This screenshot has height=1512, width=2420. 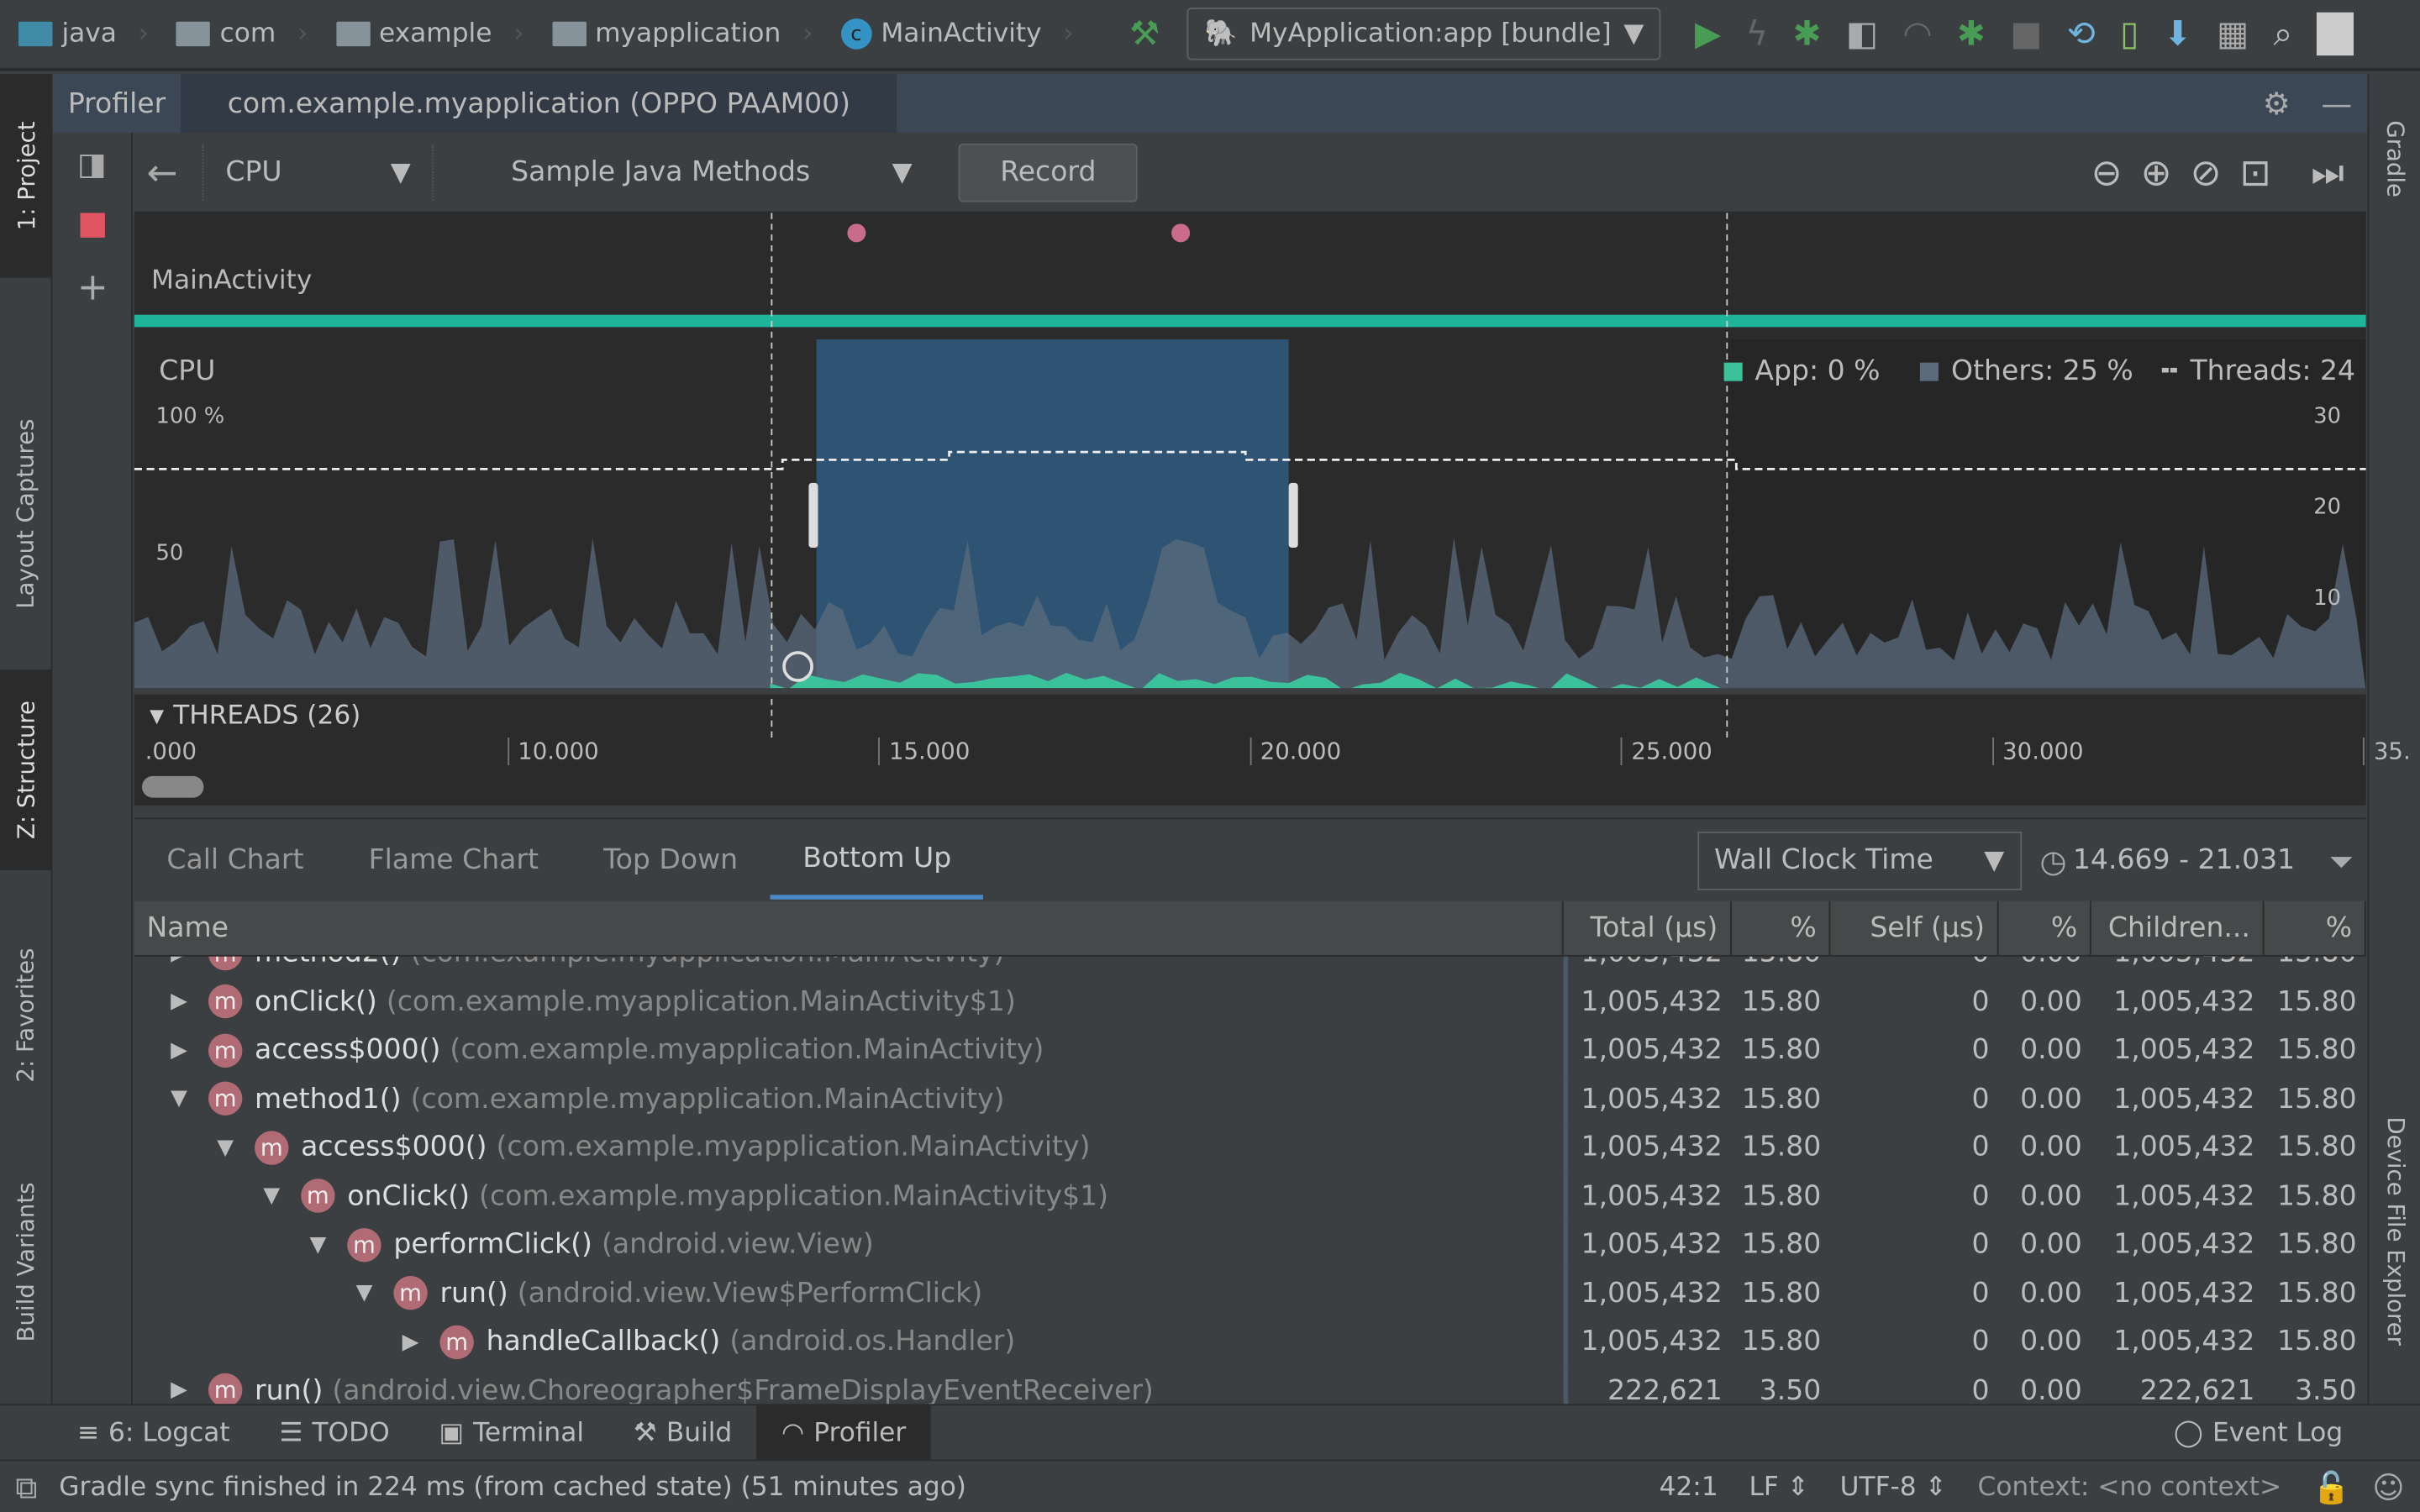 I want to click on breadcrumb-item: myapplication ›, so click(x=682, y=34).